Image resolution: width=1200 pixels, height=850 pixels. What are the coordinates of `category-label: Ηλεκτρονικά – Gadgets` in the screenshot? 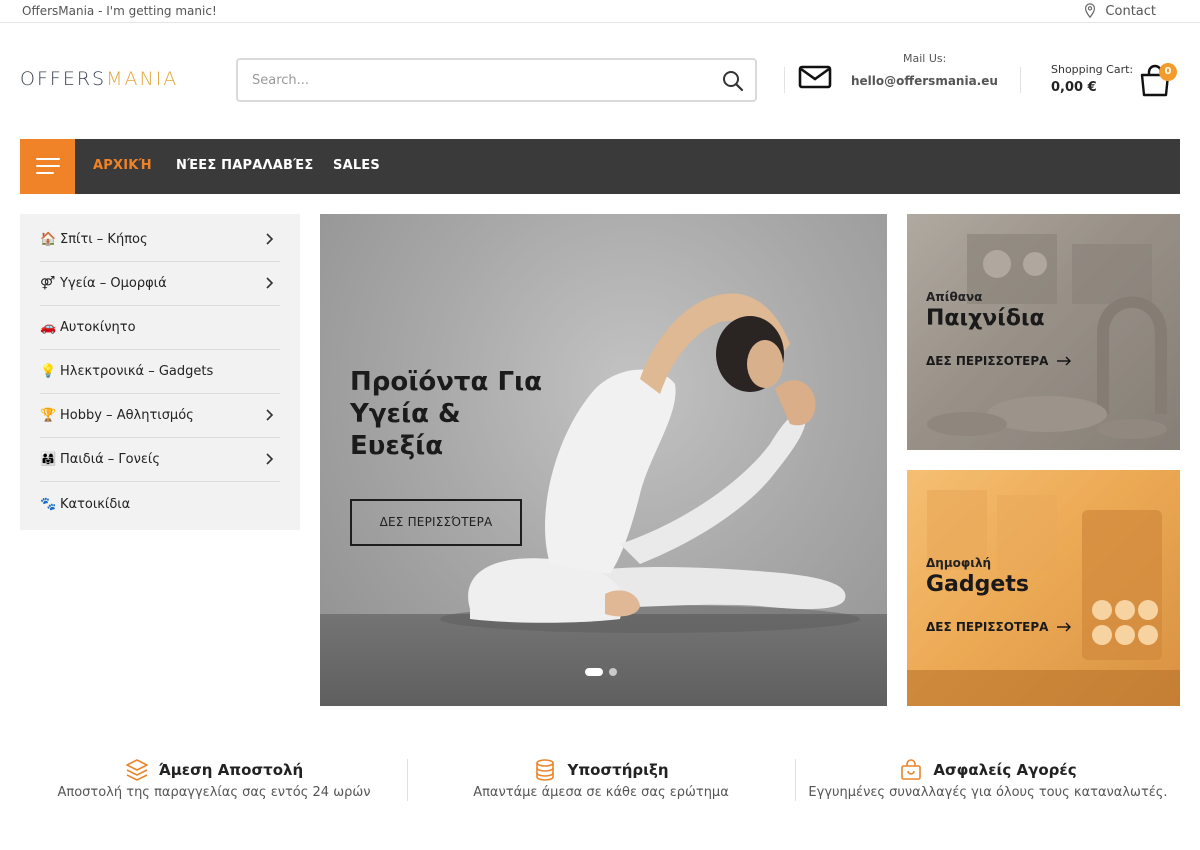 It's located at (137, 371).